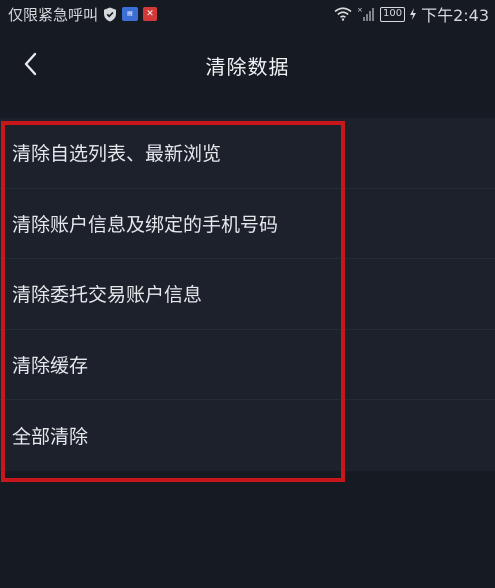  I want to click on back-button, so click(30, 64).